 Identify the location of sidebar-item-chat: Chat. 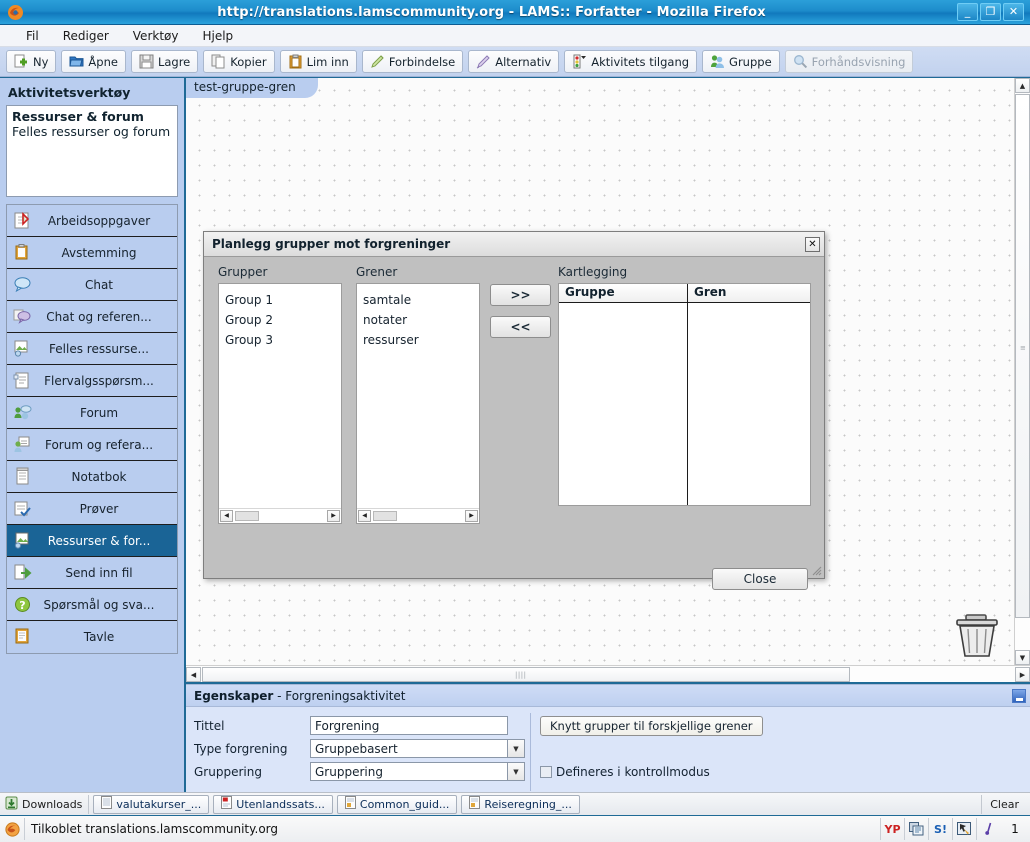
(92, 285).